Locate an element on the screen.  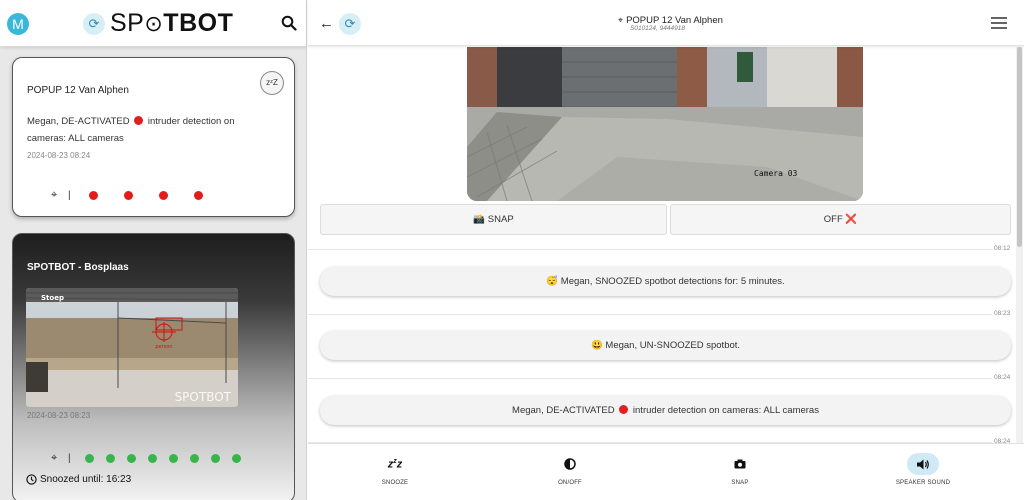
camera-icon is located at coordinates (740, 464).